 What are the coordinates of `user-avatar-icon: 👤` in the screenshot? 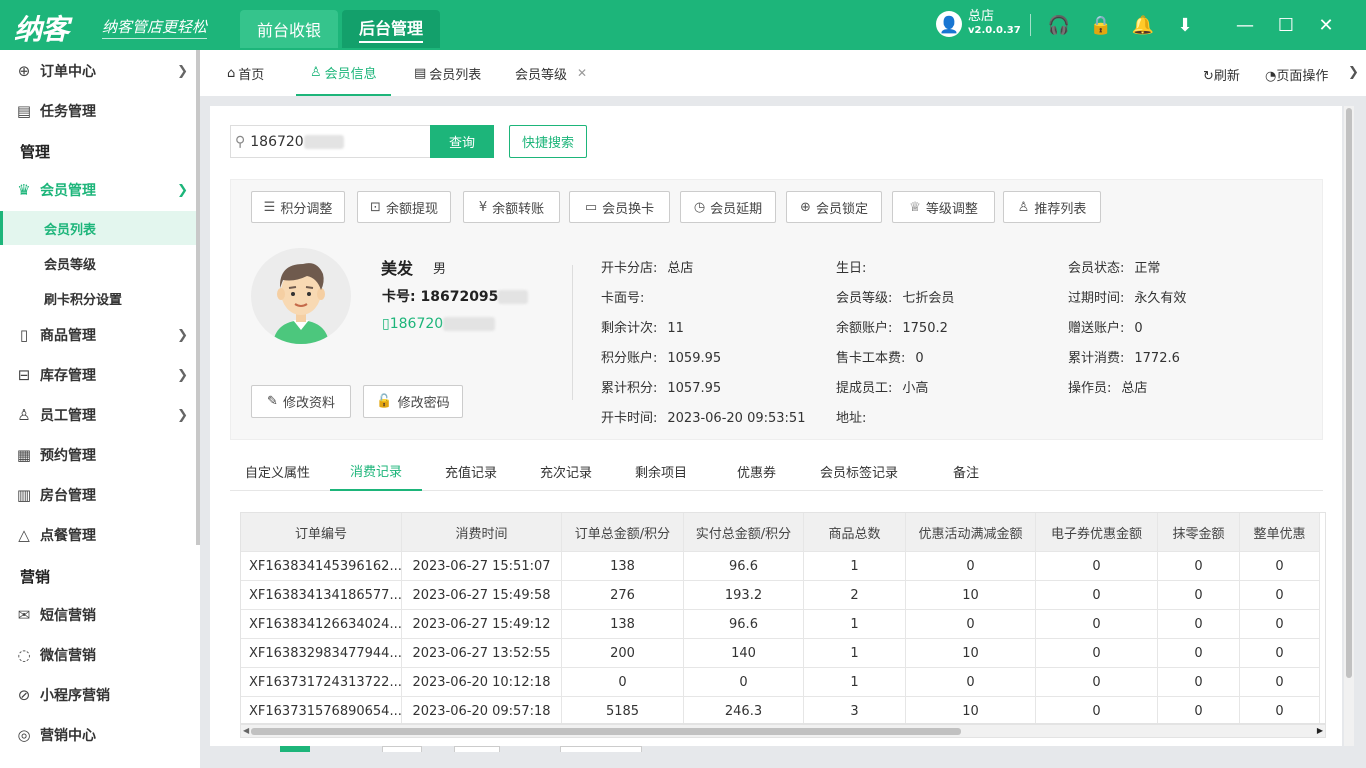 It's located at (949, 24).